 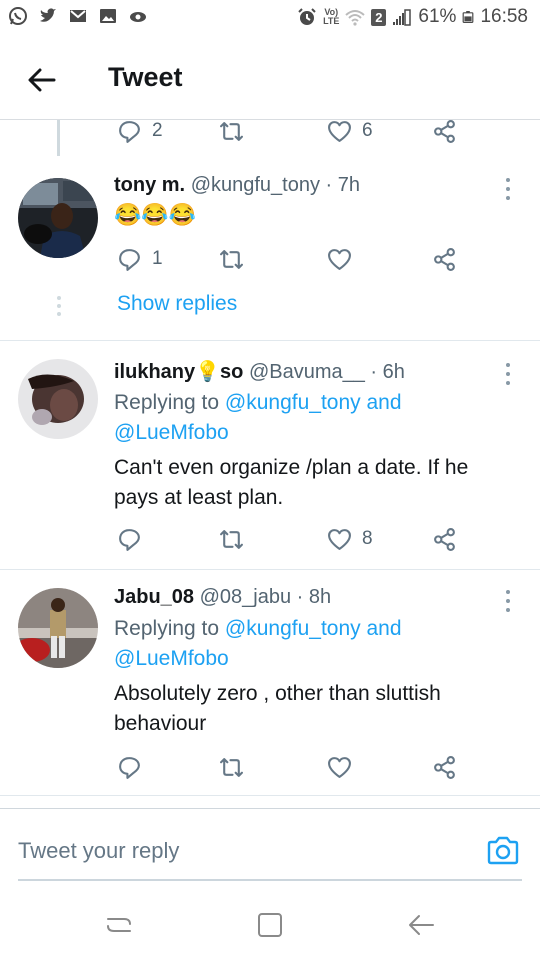 I want to click on divider, so click(x=270, y=795).